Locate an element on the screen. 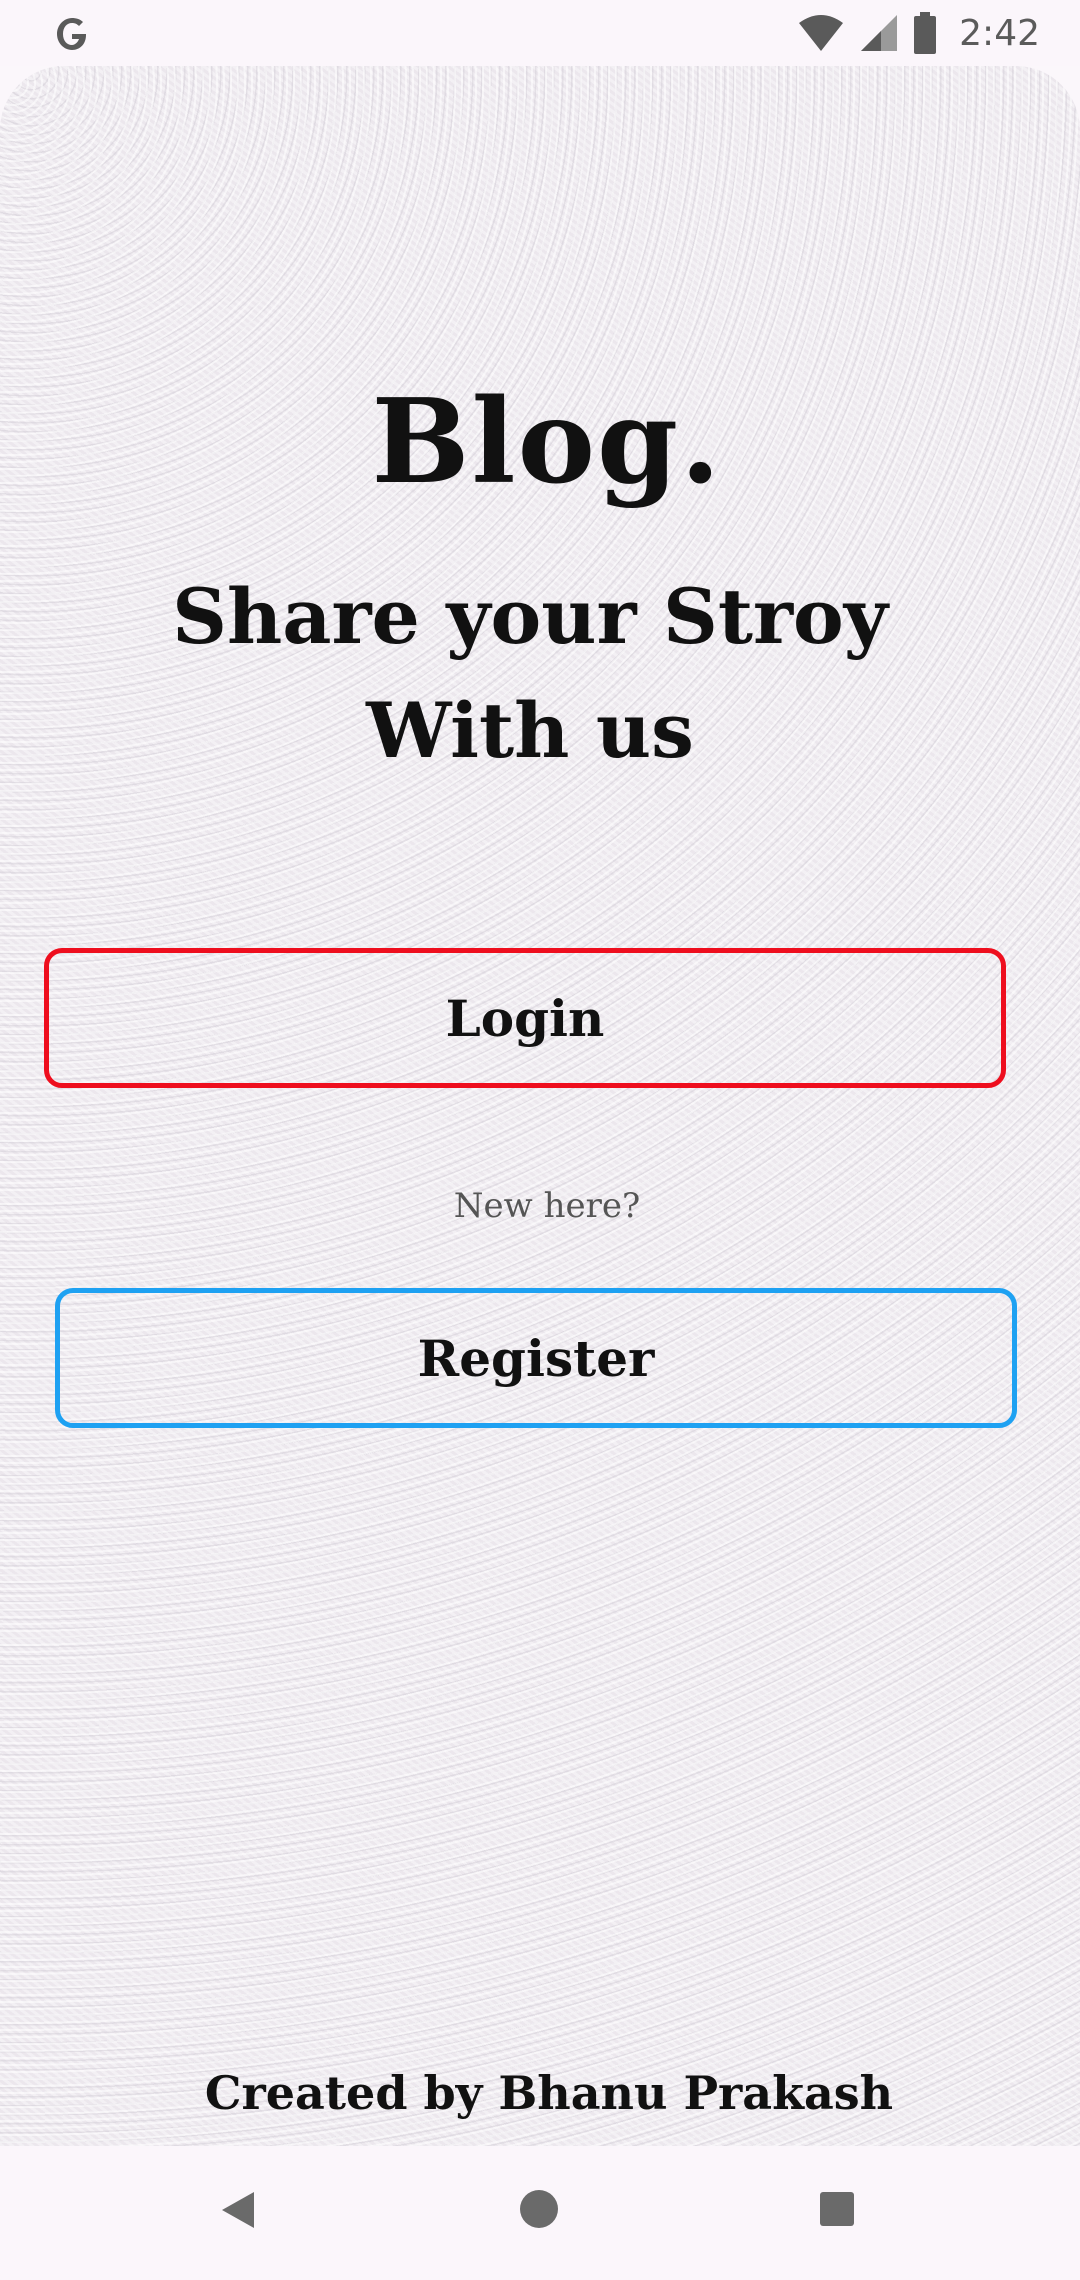  home-icon is located at coordinates (539, 2209).